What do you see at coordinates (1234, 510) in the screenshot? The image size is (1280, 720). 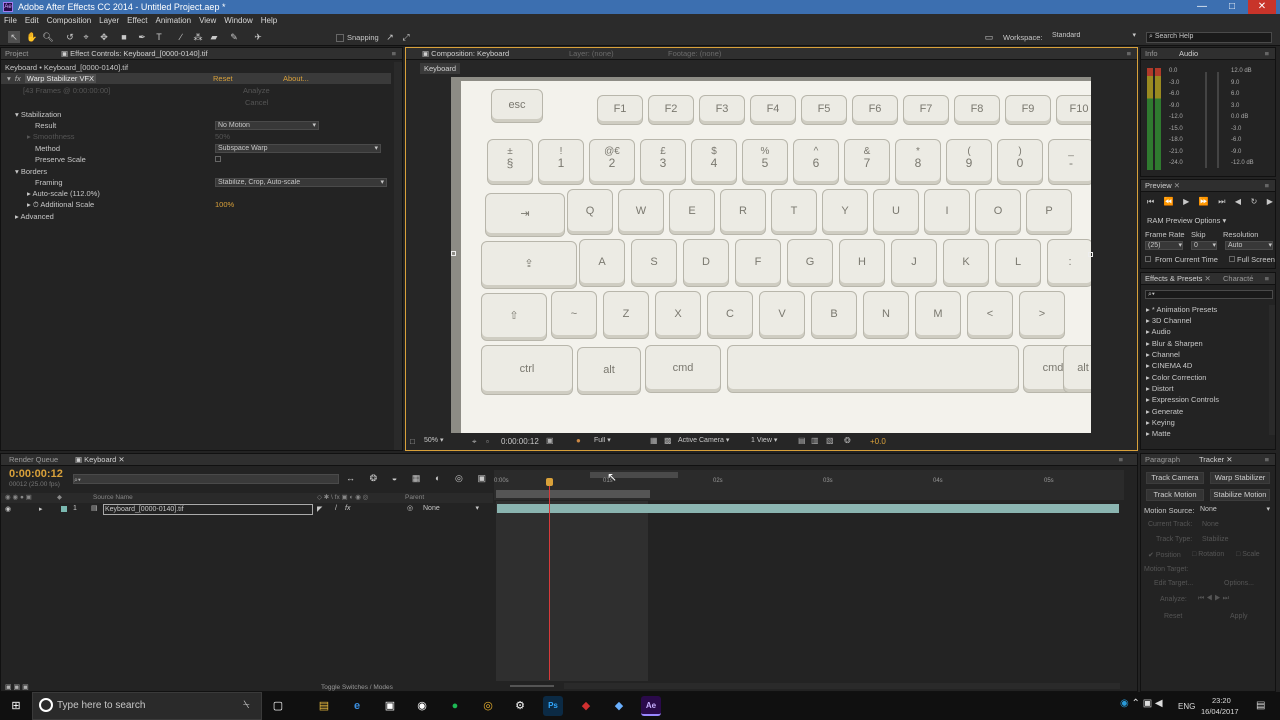 I see `motion-source-dropdown: None ▾` at bounding box center [1234, 510].